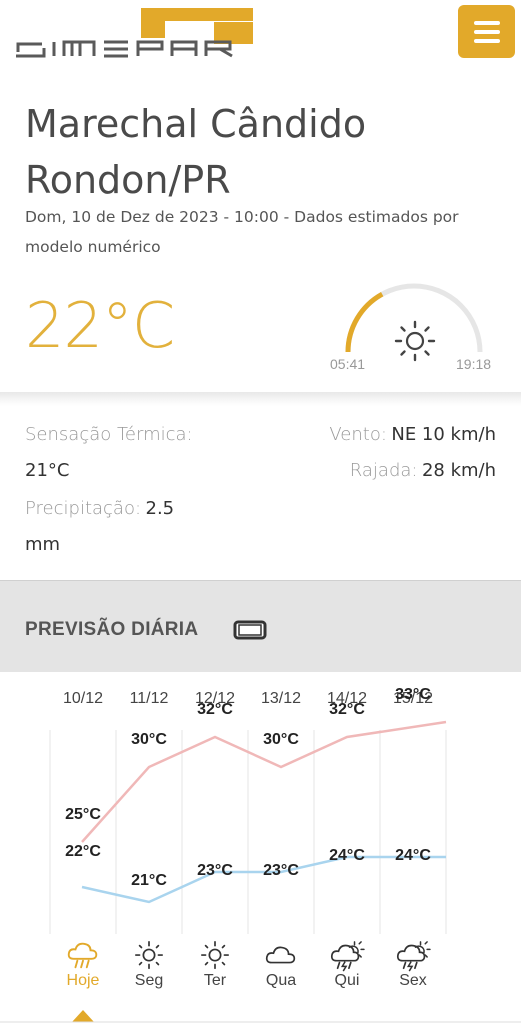 The height and width of the screenshot is (1024, 521). Describe the element at coordinates (413, 981) in the screenshot. I see `day-tab-sex: Sex` at that location.